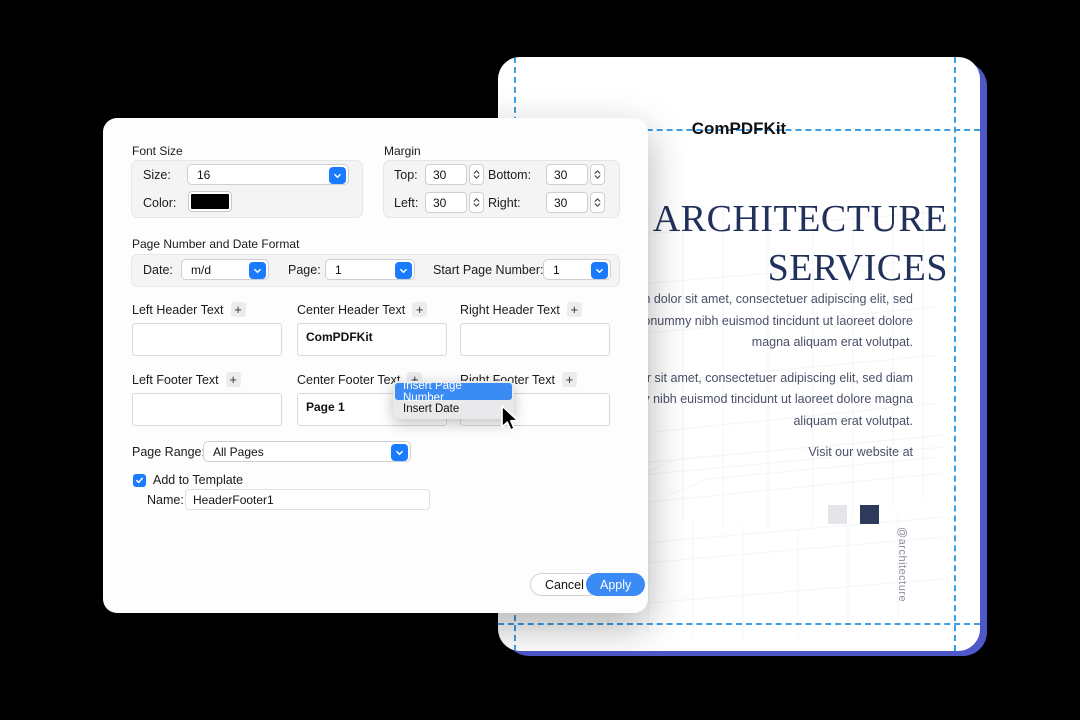  What do you see at coordinates (307, 499) in the screenshot?
I see `template-name-input: HeaderFooter1` at bounding box center [307, 499].